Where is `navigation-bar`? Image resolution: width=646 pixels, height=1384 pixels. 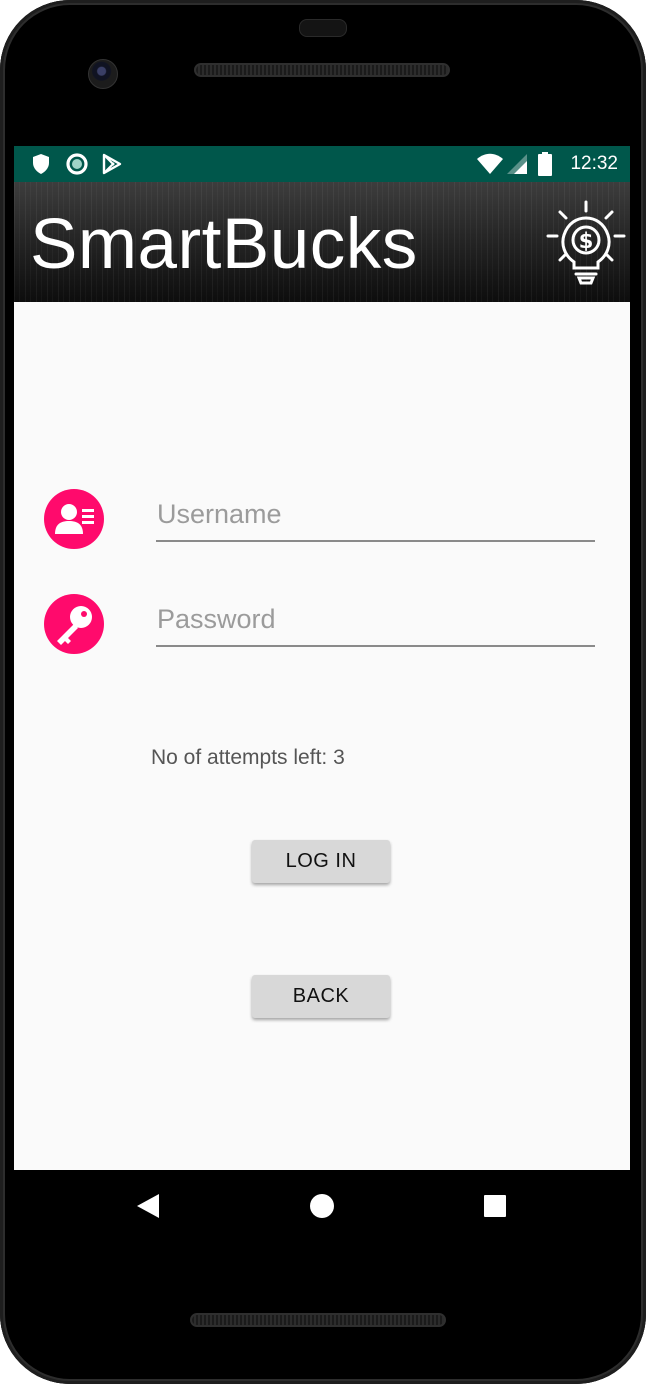
navigation-bar is located at coordinates (323, 1206).